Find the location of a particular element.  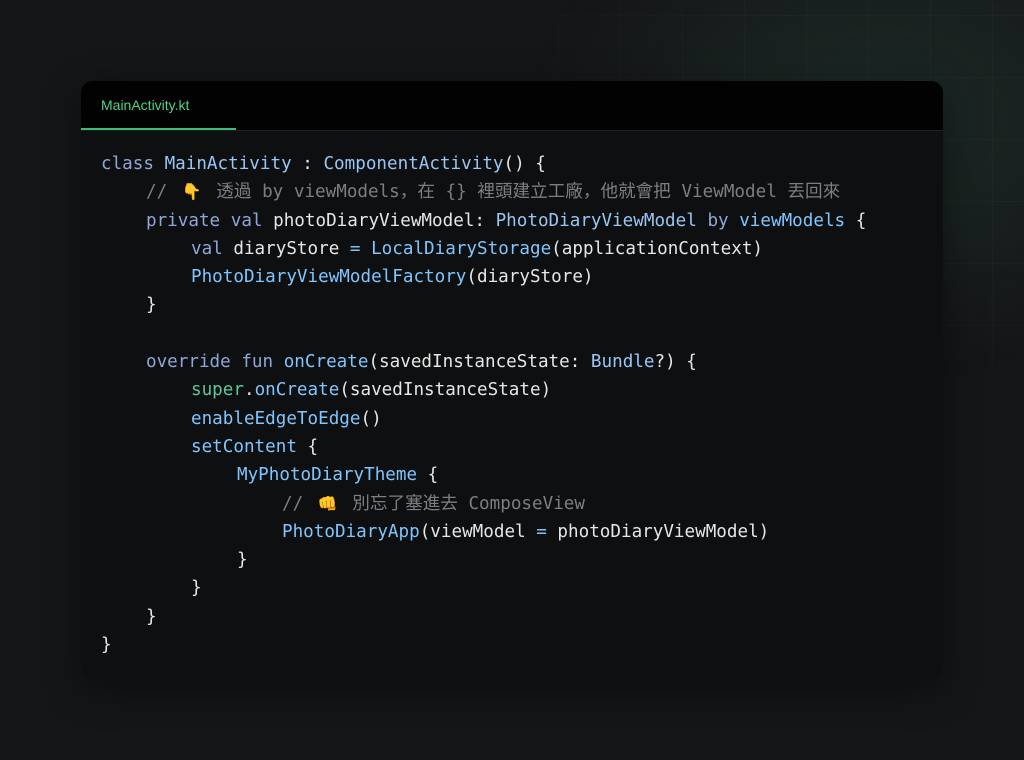

keyword: by is located at coordinates (718, 220).